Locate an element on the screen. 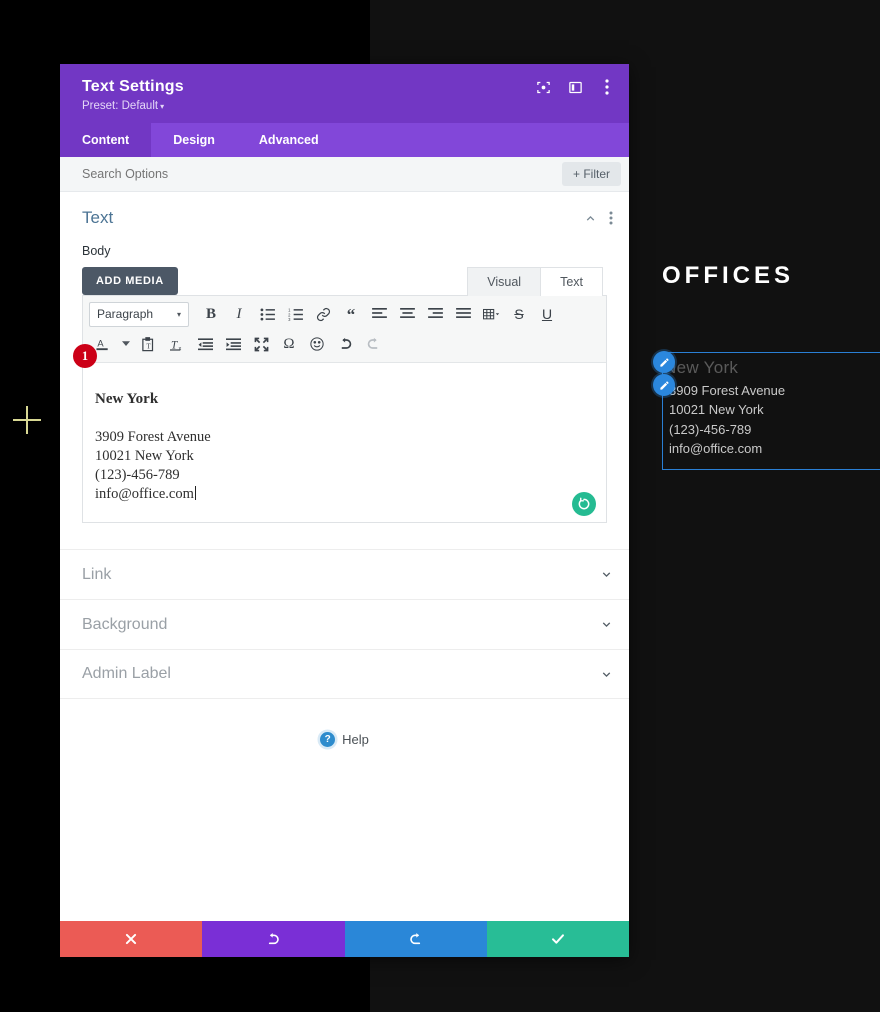  accordion-background: Background is located at coordinates (344, 624).